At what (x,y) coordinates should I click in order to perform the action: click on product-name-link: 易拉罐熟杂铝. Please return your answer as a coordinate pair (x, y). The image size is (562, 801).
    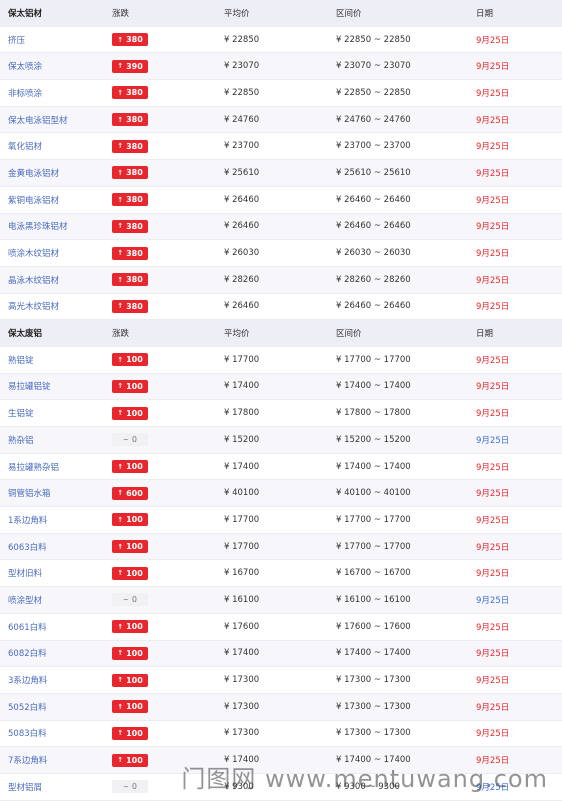
    Looking at the image, I should click on (33, 468).